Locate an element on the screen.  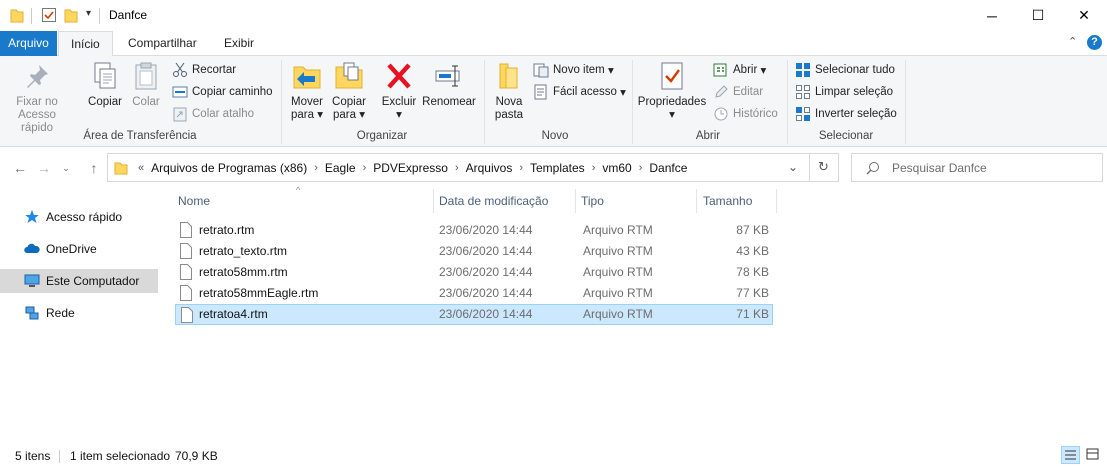
edit-button: Editar is located at coordinates (738, 92).